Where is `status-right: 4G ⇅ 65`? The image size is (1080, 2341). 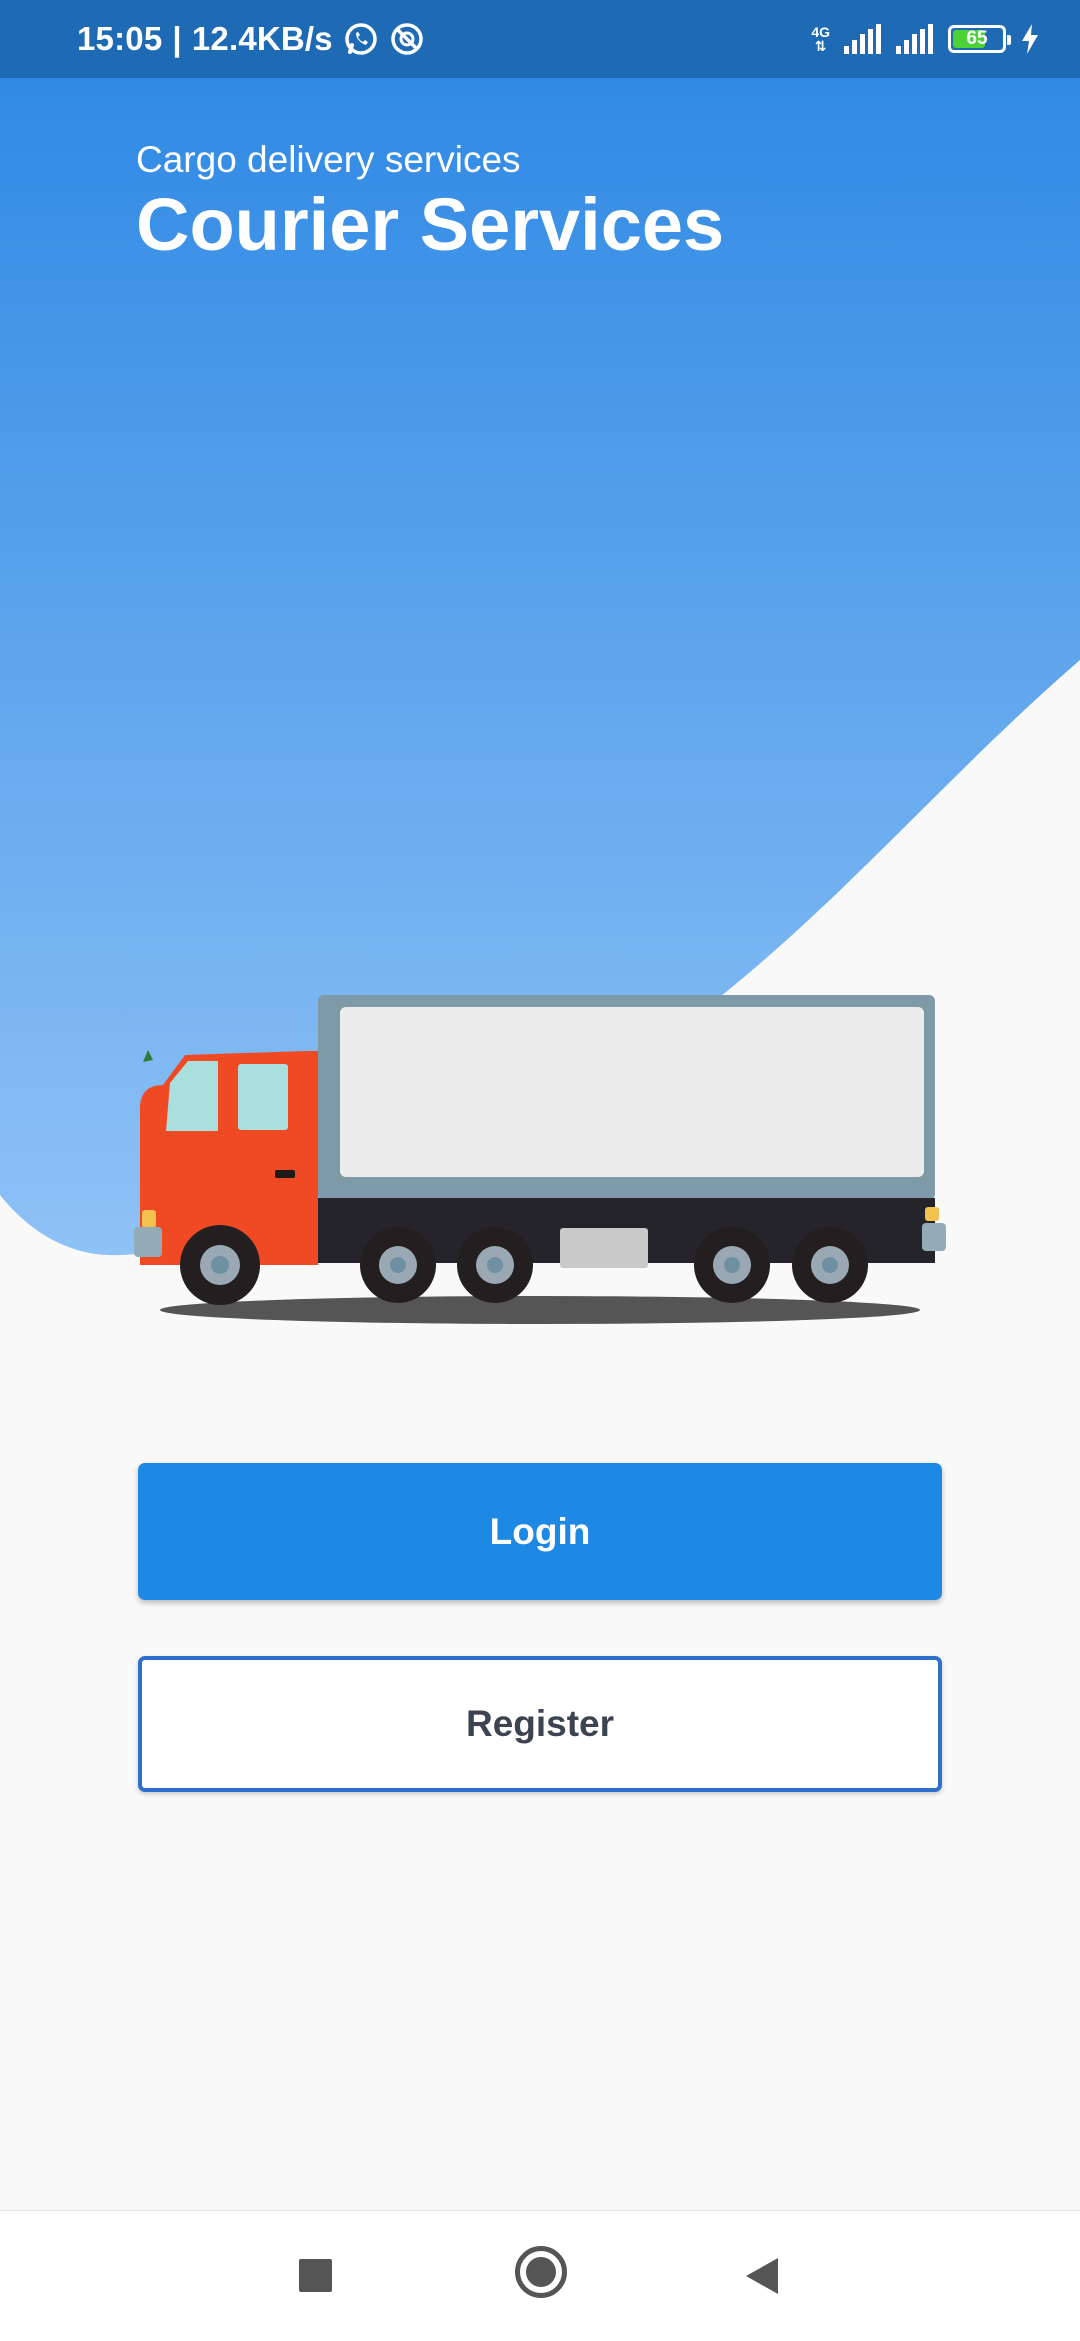
status-right: 4G ⇅ 65 is located at coordinates (925, 39).